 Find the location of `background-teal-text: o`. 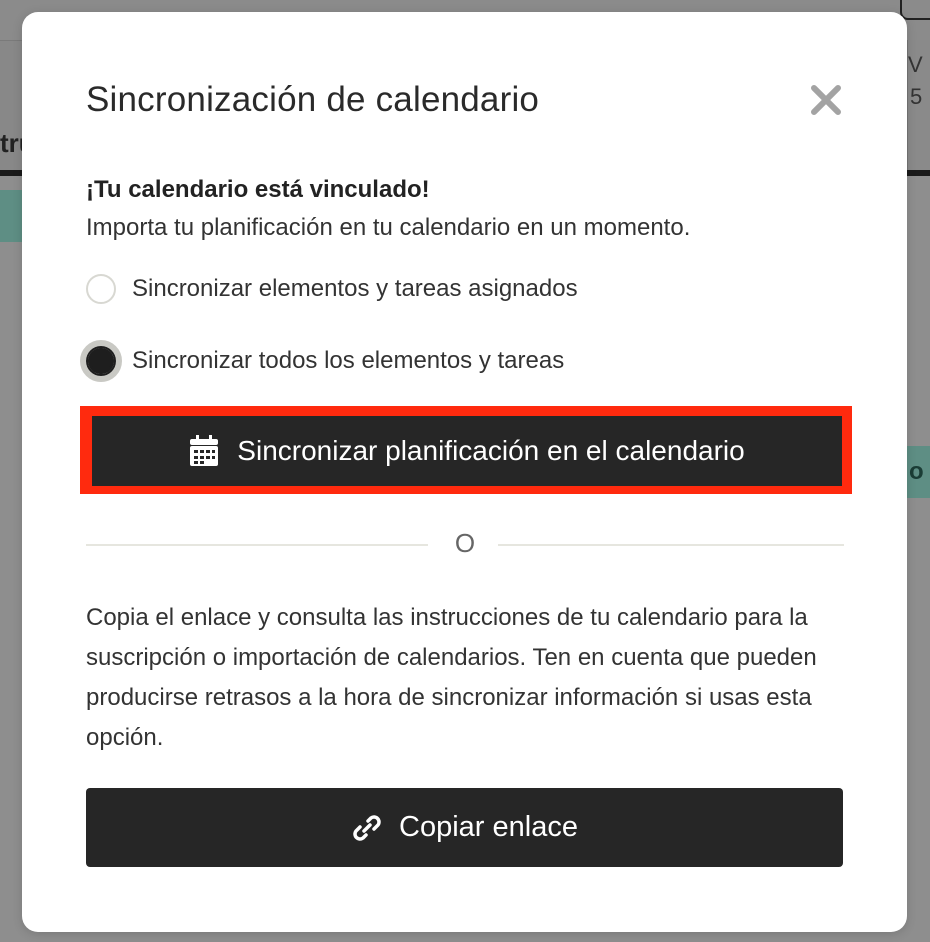

background-teal-text: o is located at coordinates (916, 471).